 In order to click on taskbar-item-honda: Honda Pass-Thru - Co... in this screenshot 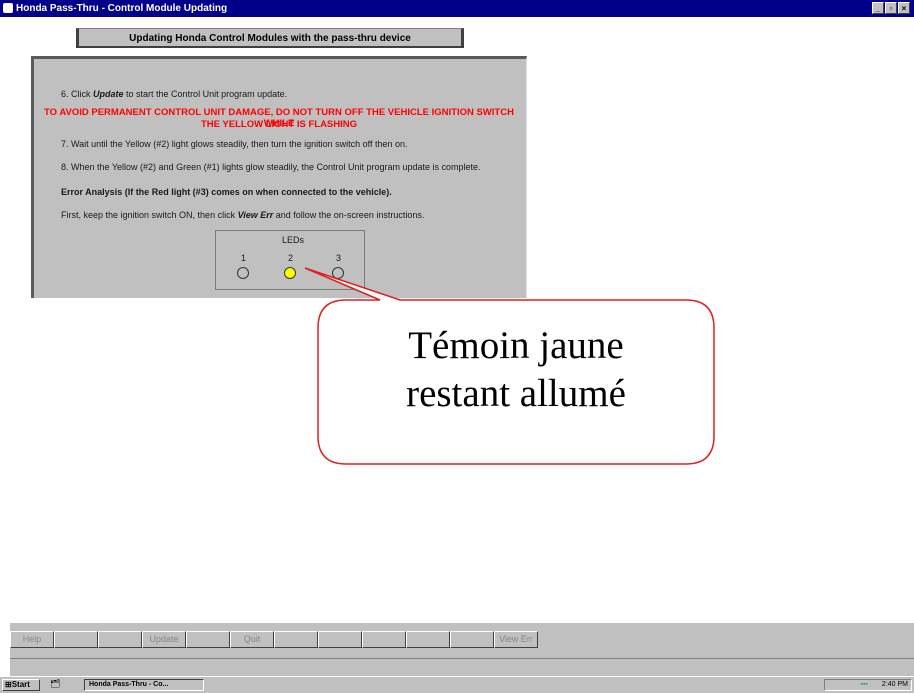, I will do `click(144, 685)`.